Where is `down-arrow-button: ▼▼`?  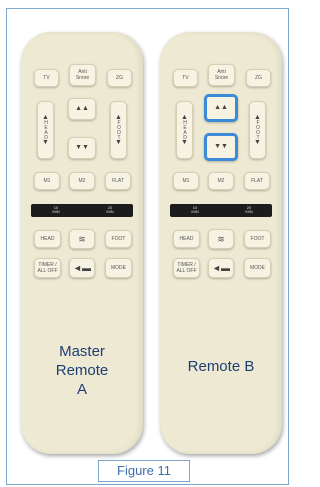
down-arrow-button: ▼▼ is located at coordinates (82, 148).